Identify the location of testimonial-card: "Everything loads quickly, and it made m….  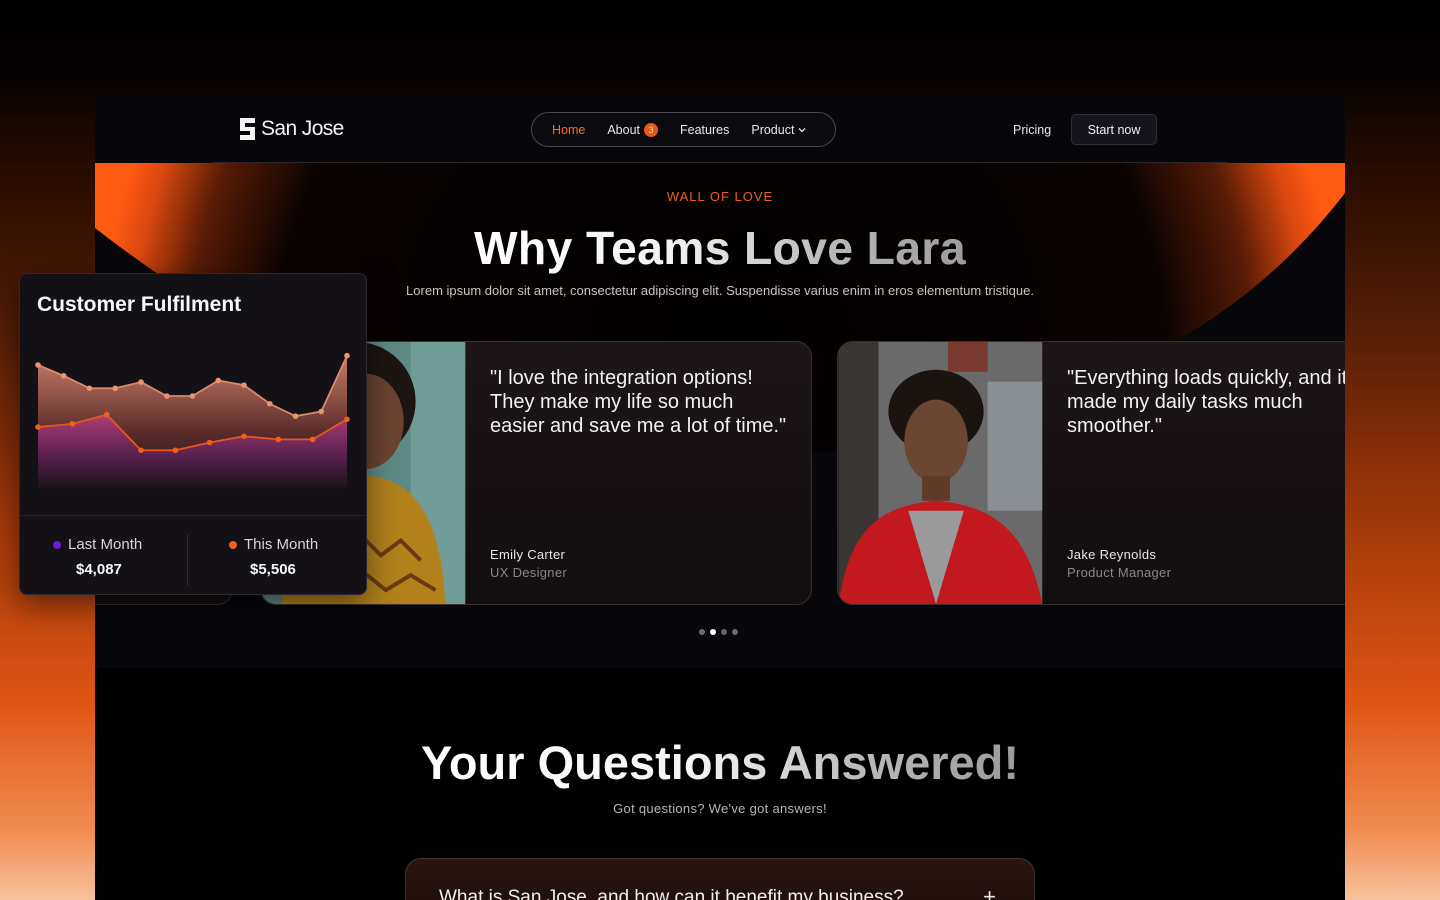
(1091, 473).